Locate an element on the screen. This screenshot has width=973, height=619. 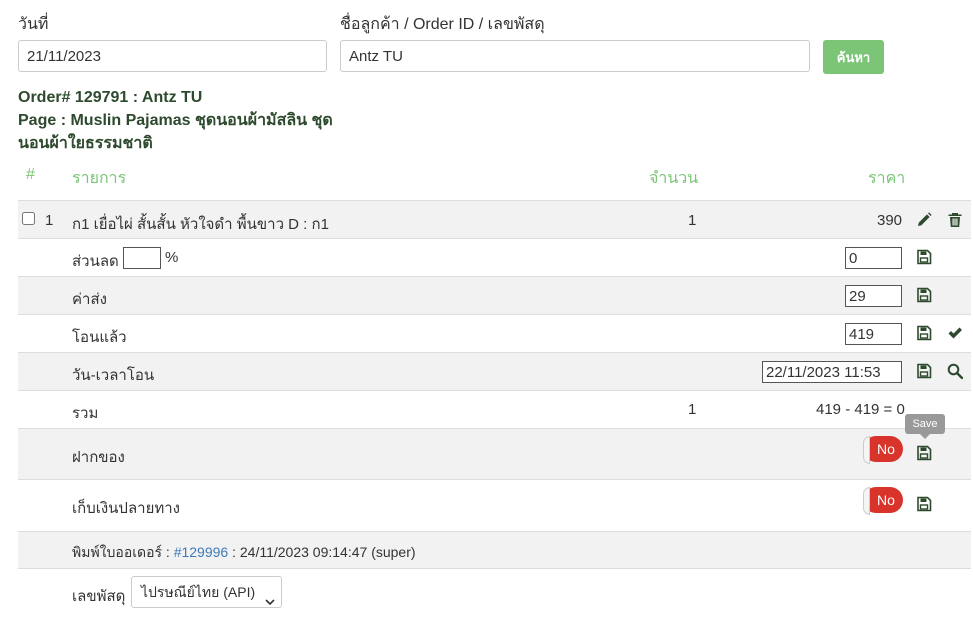
discount-input is located at coordinates (873, 258).